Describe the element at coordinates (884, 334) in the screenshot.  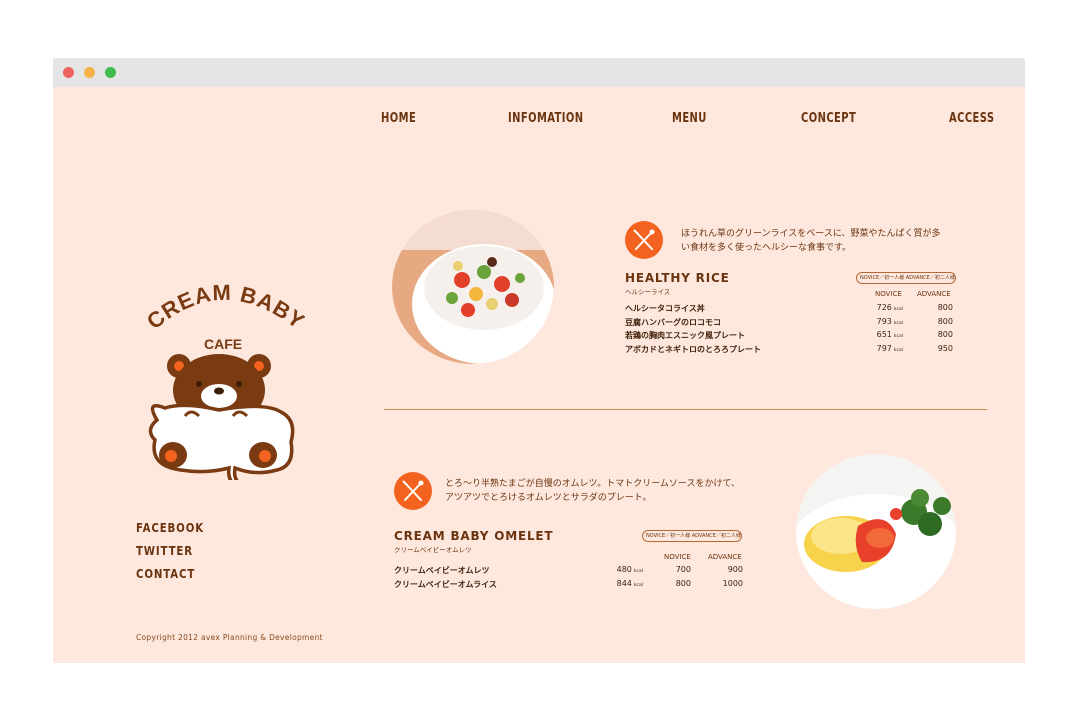
I see `kcal-value: 651` at that location.